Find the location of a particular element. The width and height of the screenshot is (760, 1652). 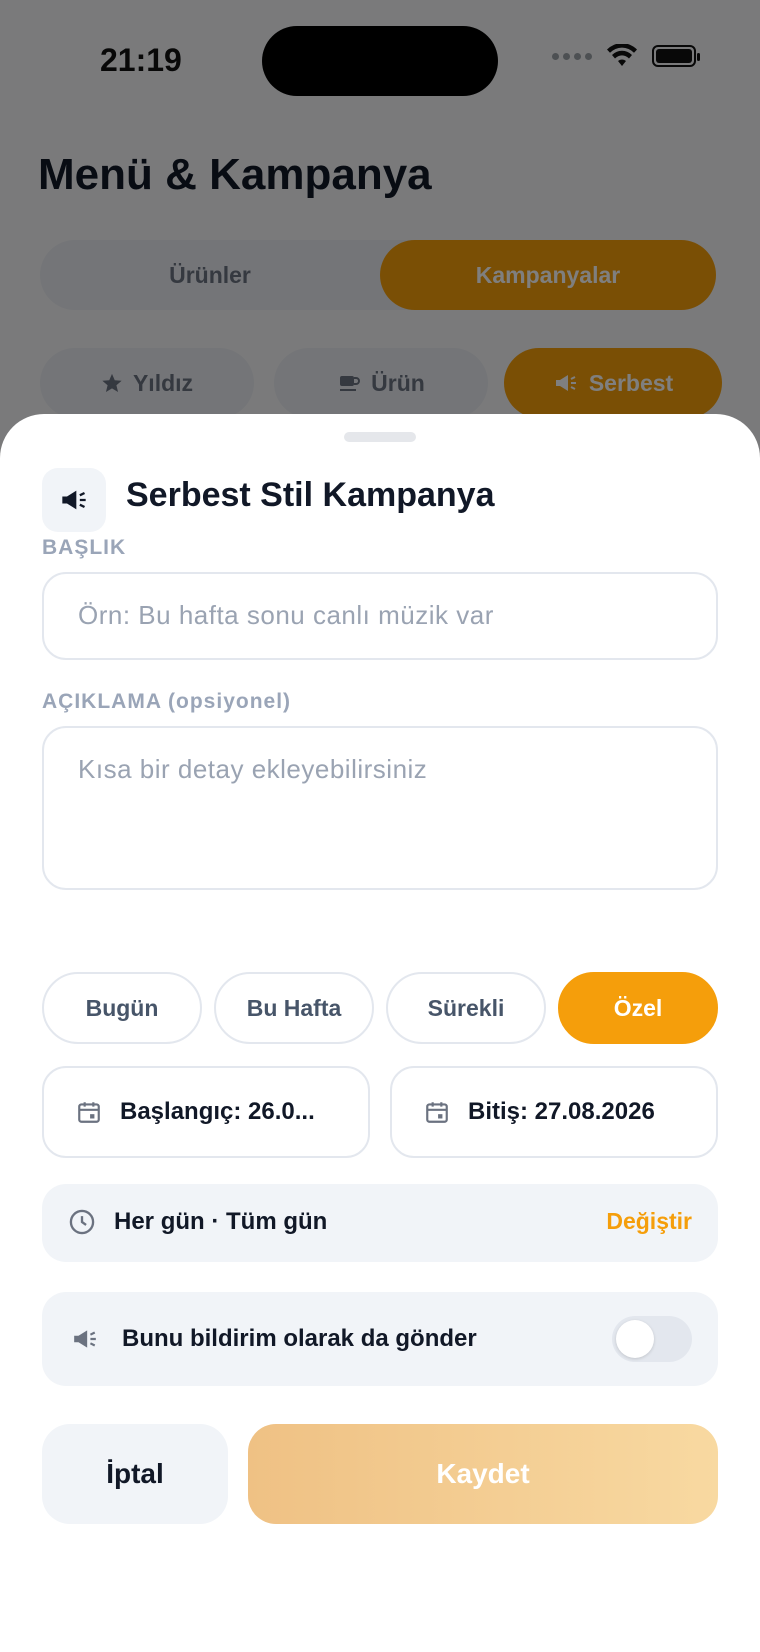

sheet-grabber is located at coordinates (380, 437).